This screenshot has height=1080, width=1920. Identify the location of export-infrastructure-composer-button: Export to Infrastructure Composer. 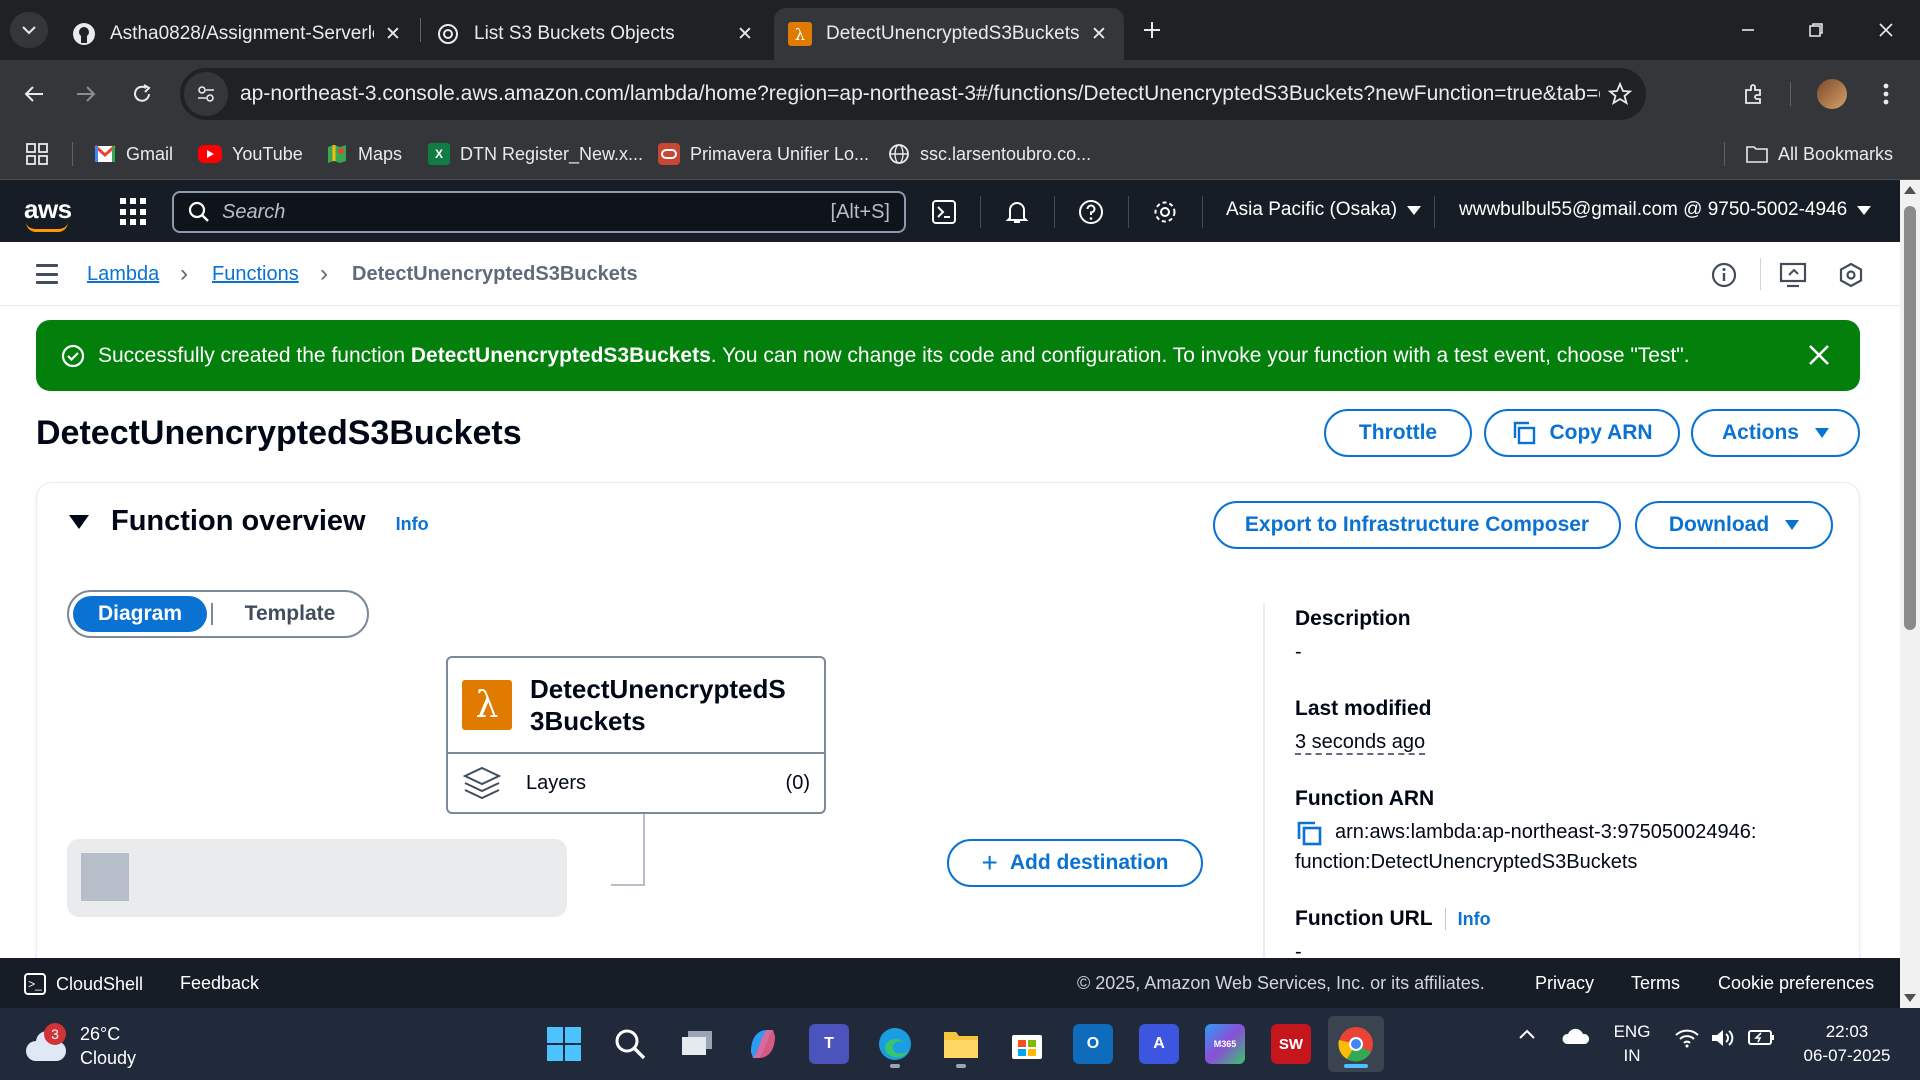
(1417, 525).